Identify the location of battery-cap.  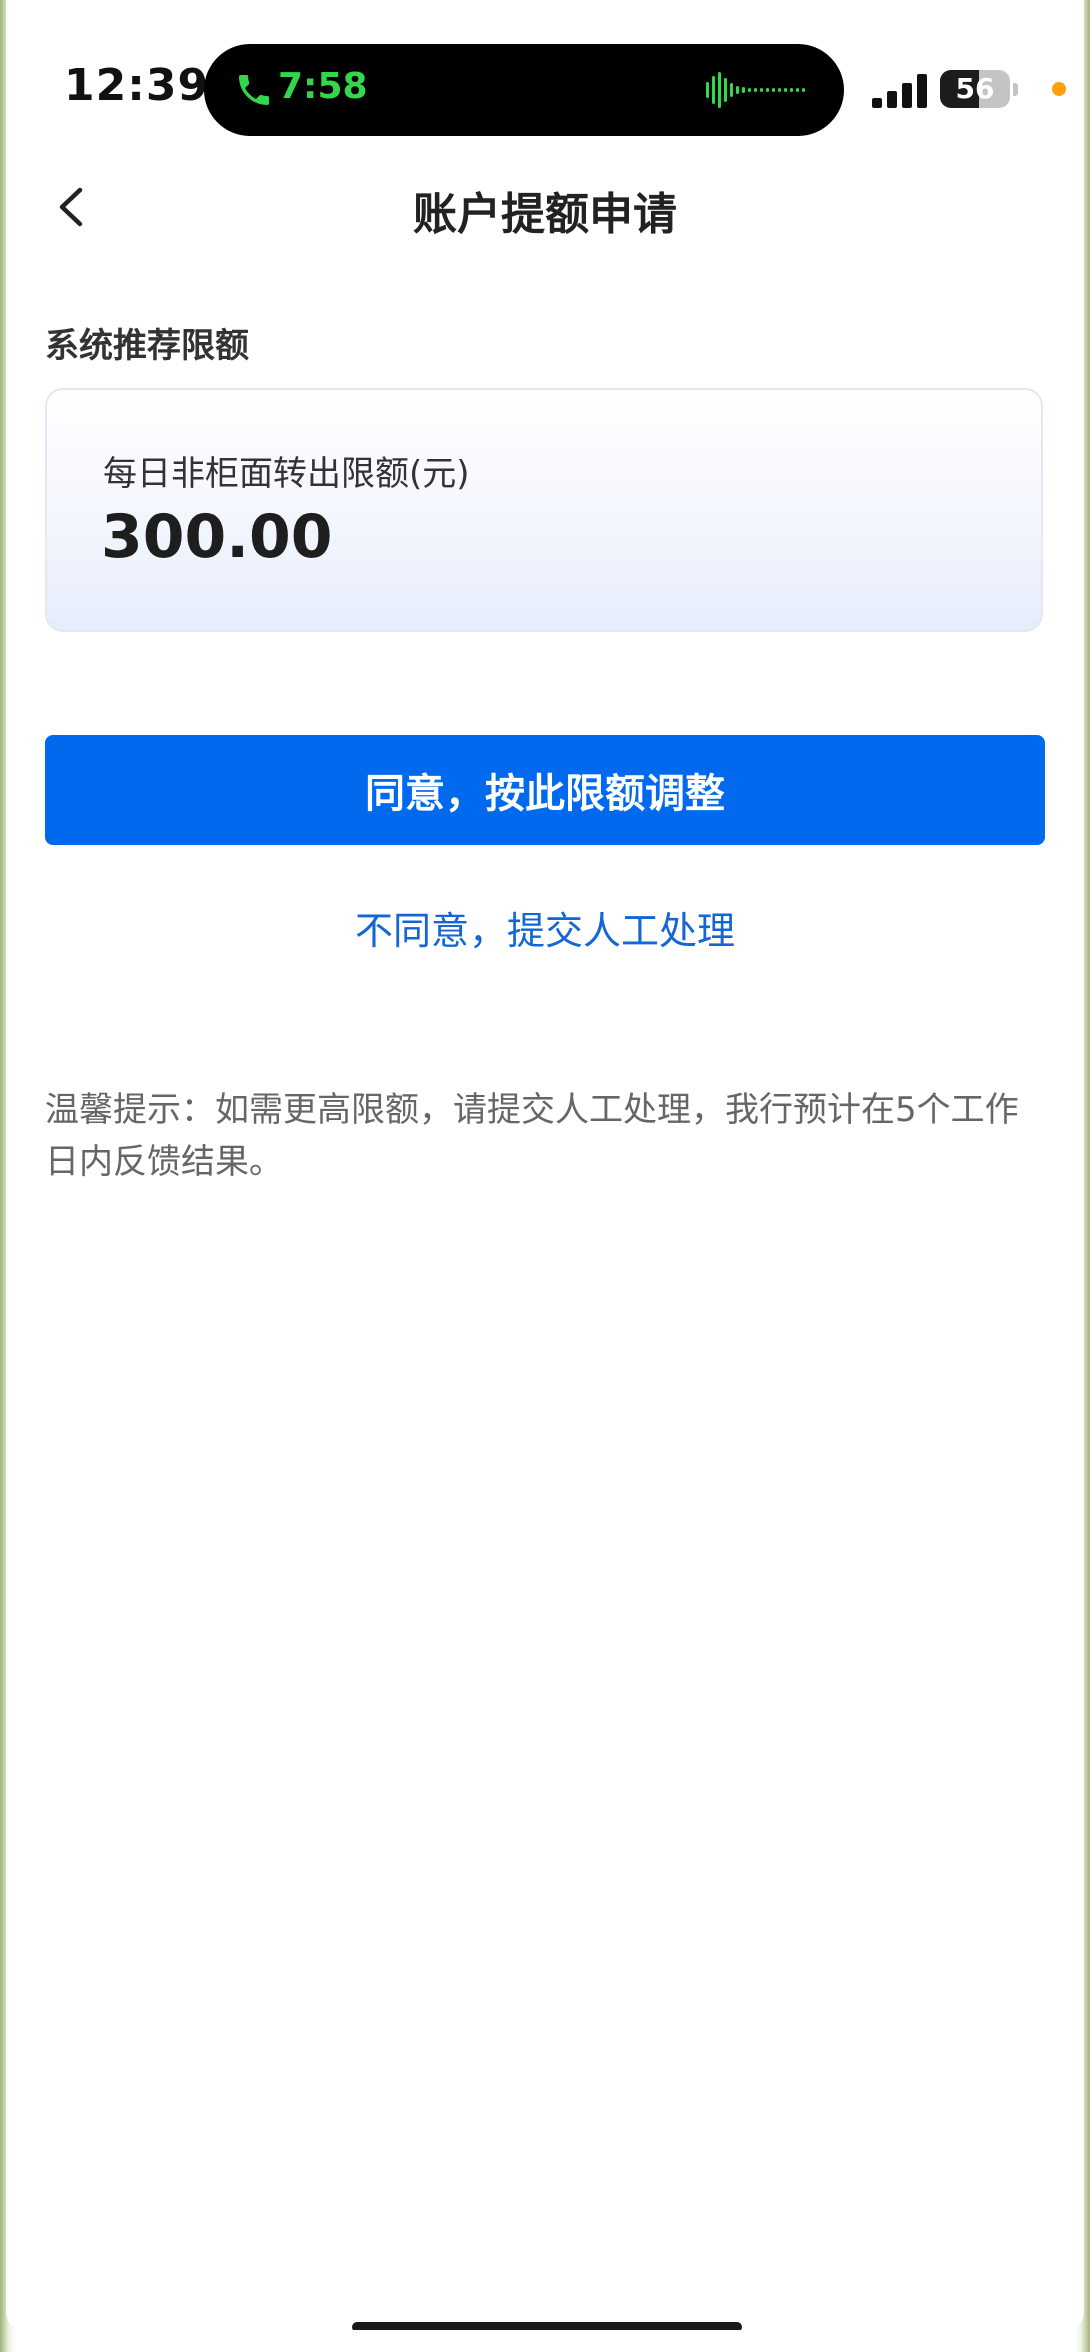
(1015, 89).